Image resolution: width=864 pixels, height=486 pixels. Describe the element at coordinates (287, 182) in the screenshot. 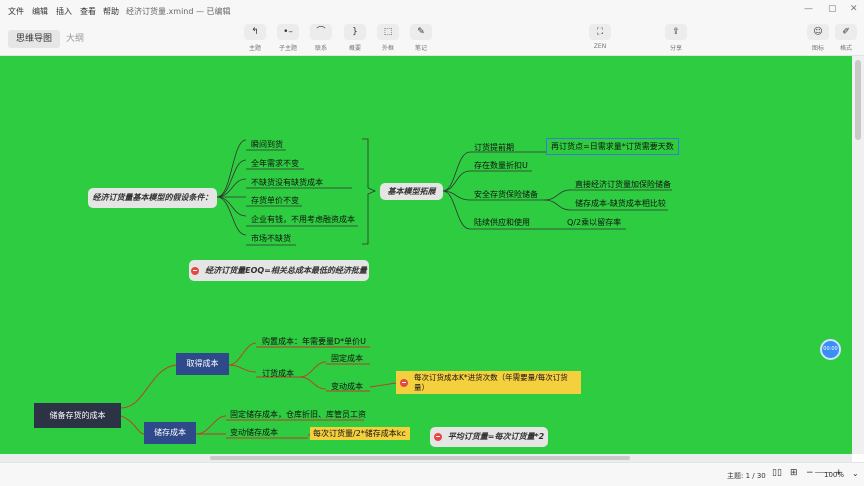

I see `assumption-item: 不缺货没有缺货成本` at that location.